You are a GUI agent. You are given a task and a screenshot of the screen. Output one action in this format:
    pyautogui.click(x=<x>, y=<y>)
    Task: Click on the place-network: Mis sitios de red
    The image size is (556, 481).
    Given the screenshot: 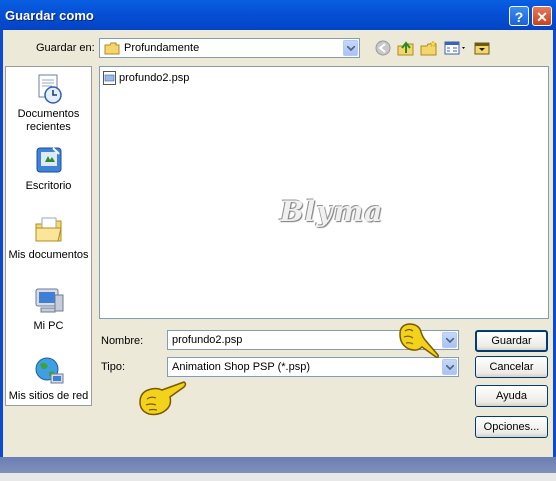 What is the action you would take?
    pyautogui.click(x=48, y=379)
    